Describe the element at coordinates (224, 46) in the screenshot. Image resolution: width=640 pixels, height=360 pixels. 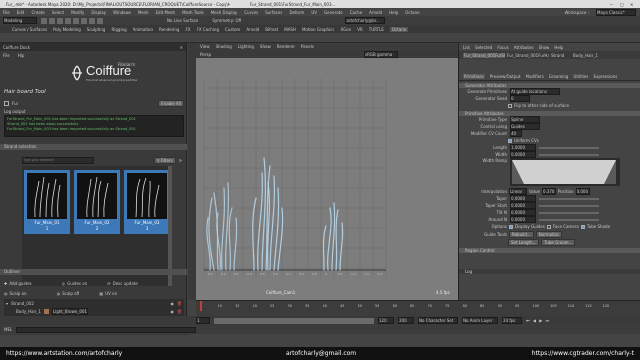
I see `vp-menu-shading: Shading` at that location.